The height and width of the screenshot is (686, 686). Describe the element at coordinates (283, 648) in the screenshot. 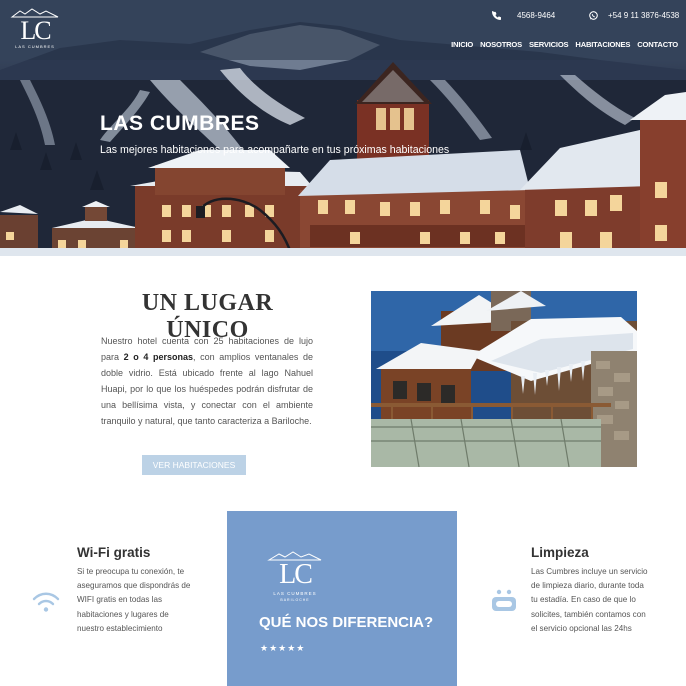

I see `rating-stars: ★★★★★` at that location.